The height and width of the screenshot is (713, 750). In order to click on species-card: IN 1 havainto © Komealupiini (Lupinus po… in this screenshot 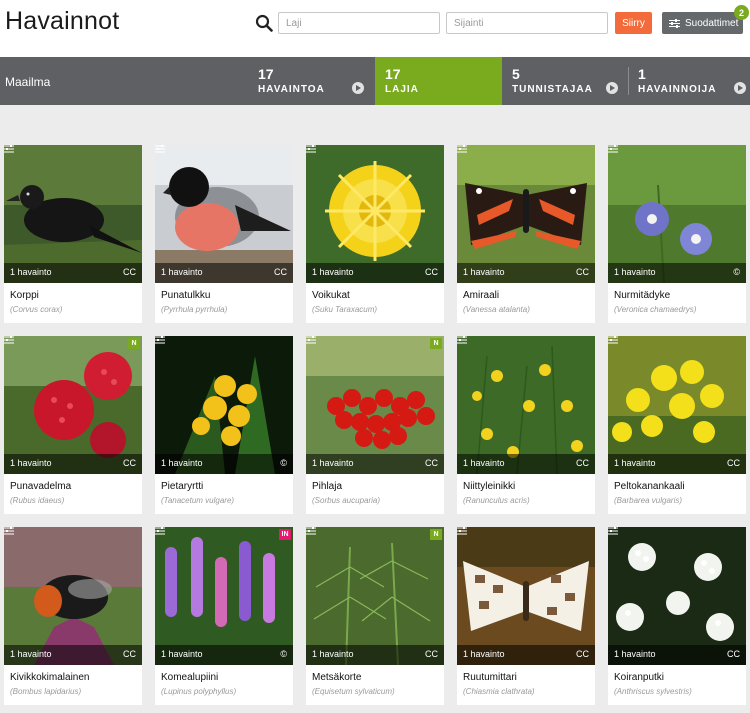, I will do `click(224, 616)`.